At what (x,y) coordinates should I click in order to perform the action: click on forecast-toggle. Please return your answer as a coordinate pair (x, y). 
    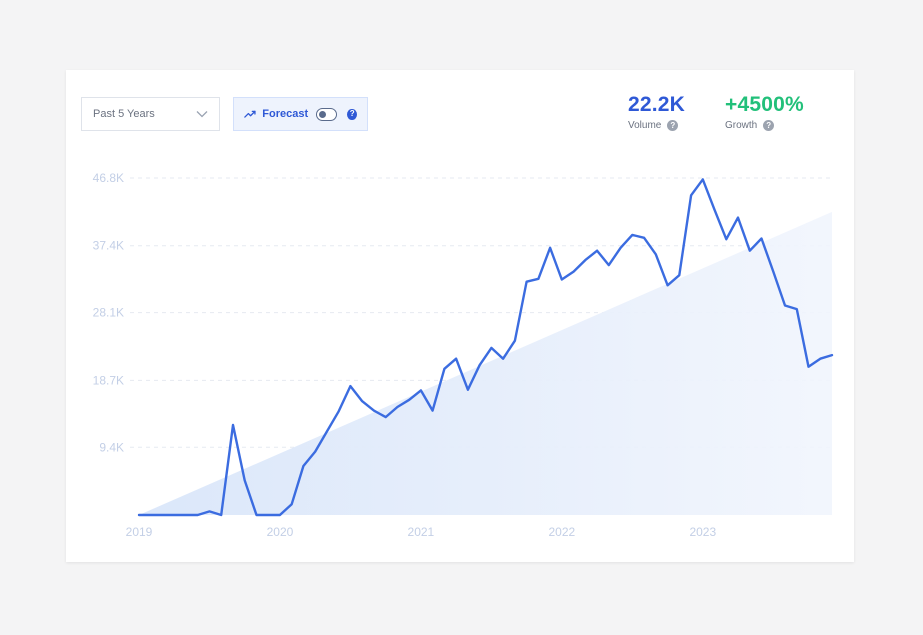
    Looking at the image, I should click on (327, 114).